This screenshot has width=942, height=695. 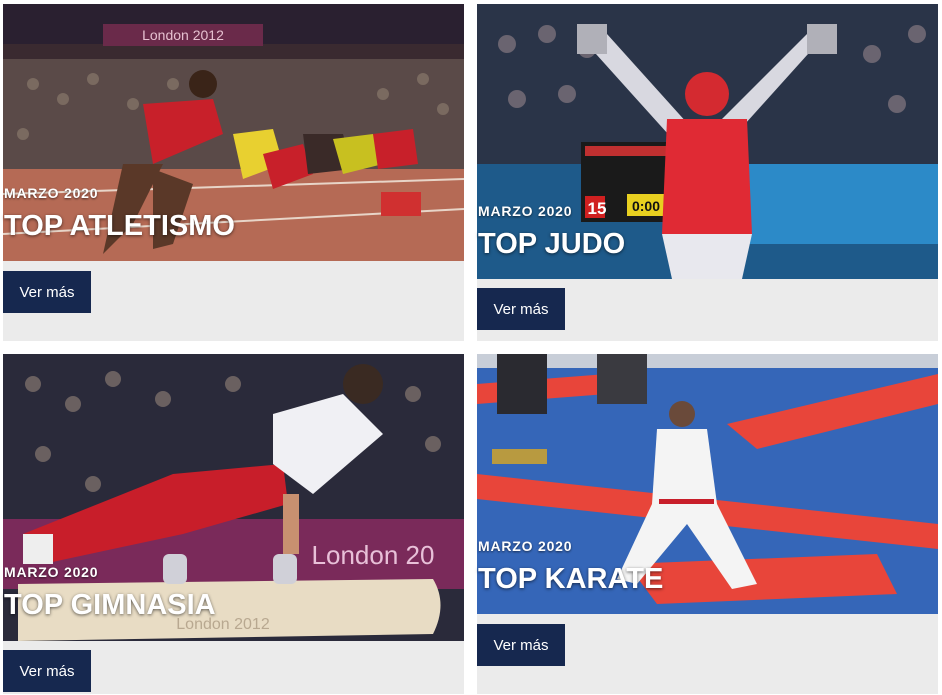 I want to click on card-title: TOP JUDO, so click(x=552, y=244).